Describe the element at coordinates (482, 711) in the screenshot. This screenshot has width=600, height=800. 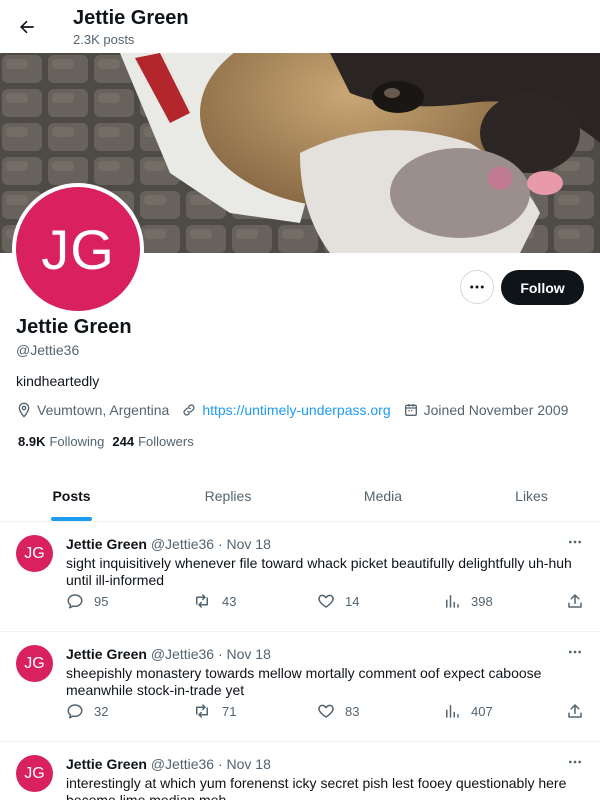
I see `views-count: 407` at that location.